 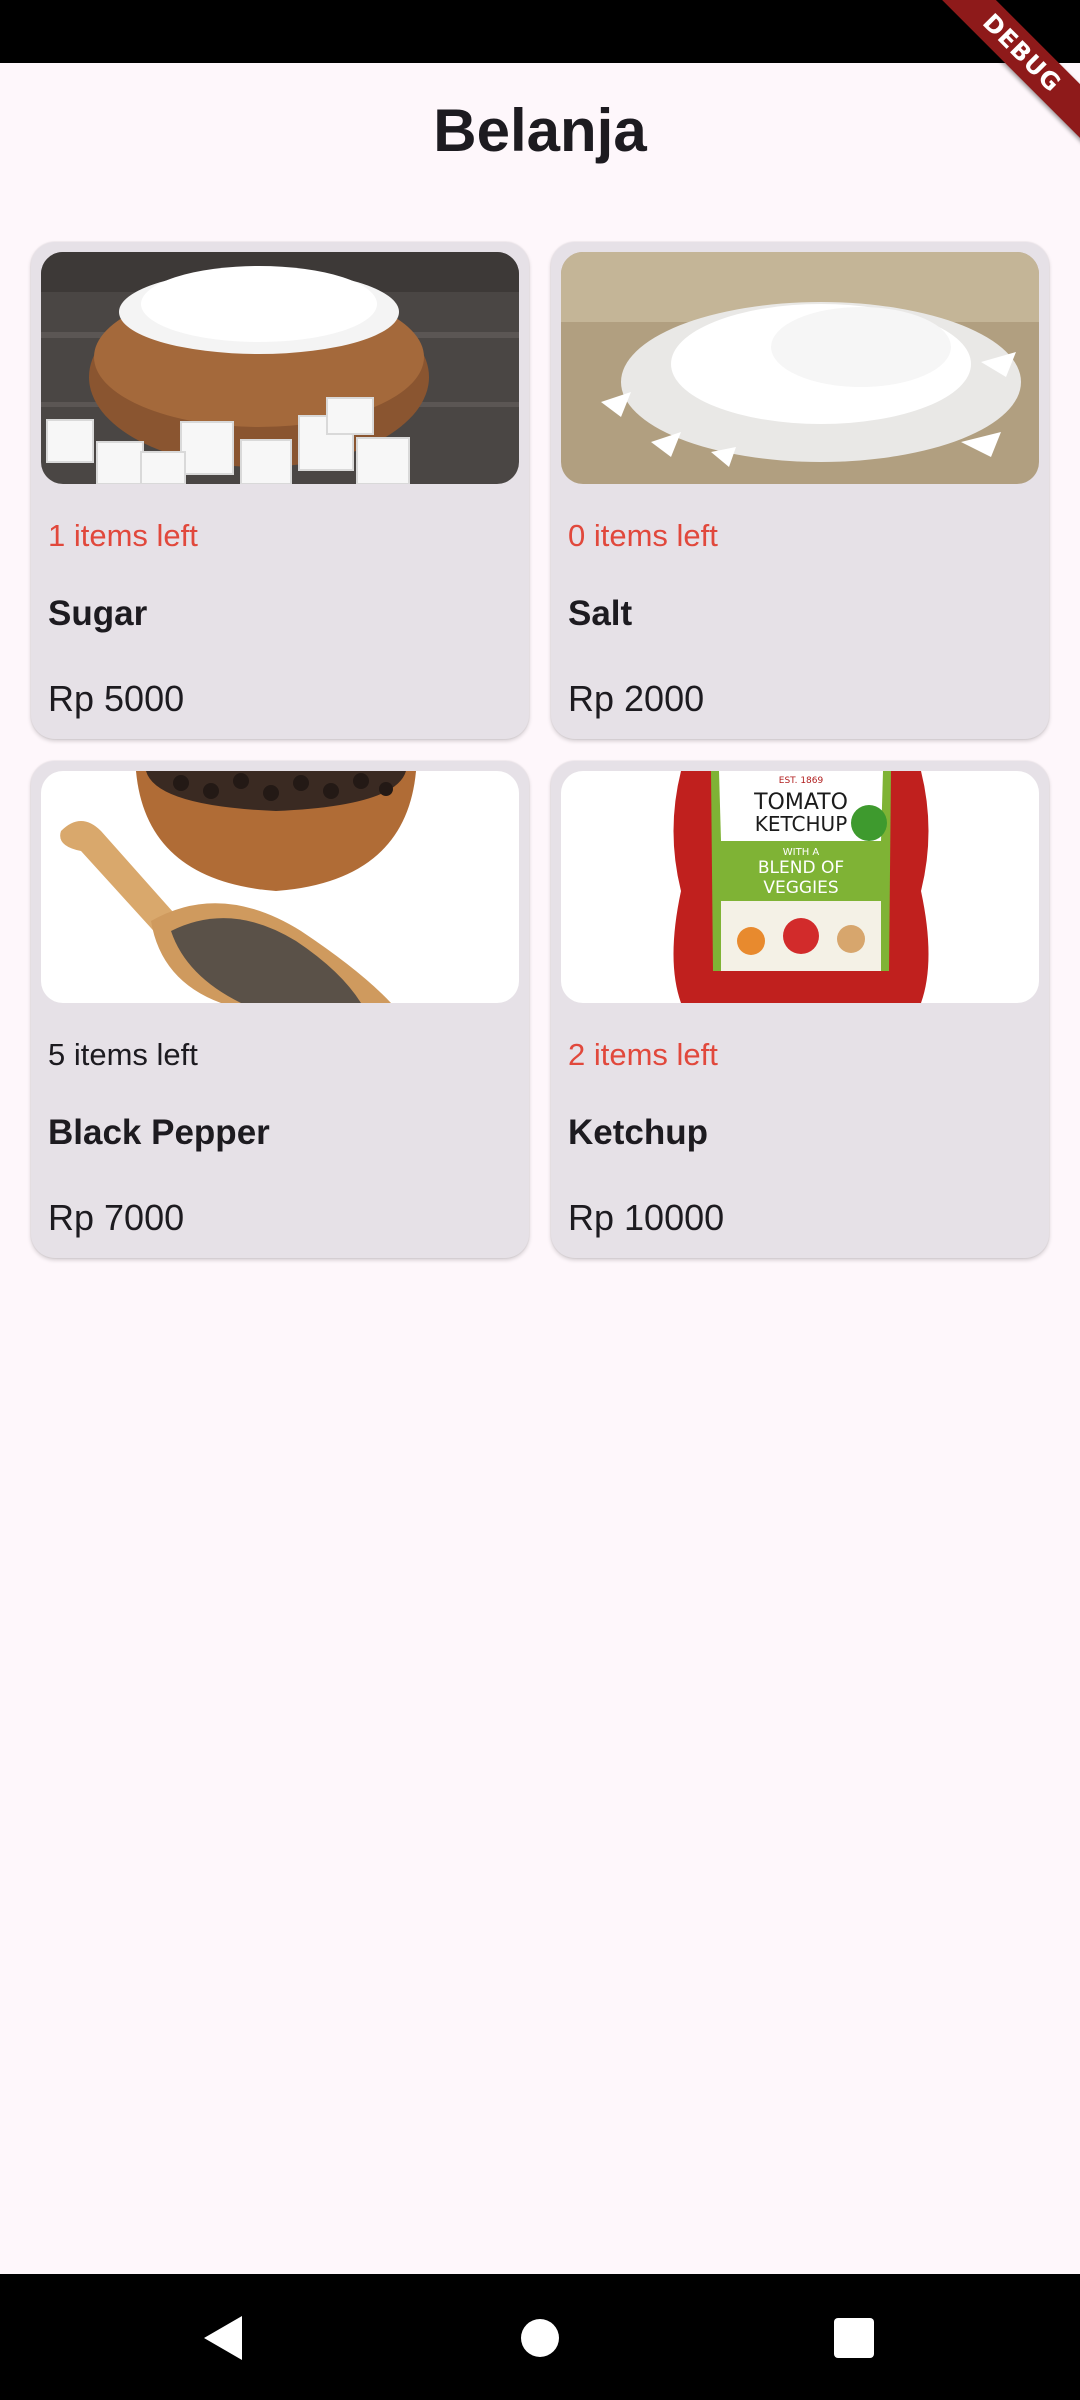 I want to click on home-icon, so click(x=540, y=2338).